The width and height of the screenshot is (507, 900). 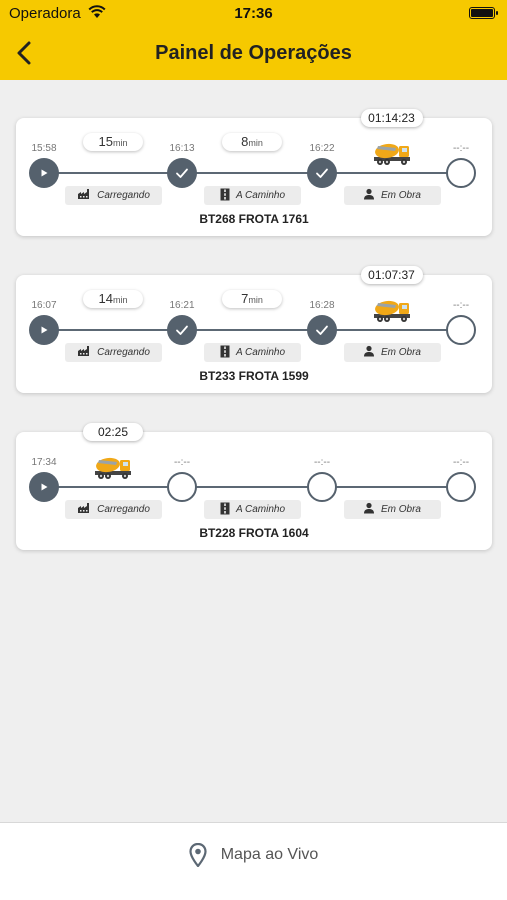 What do you see at coordinates (483, 13) in the screenshot?
I see `battery-icon` at bounding box center [483, 13].